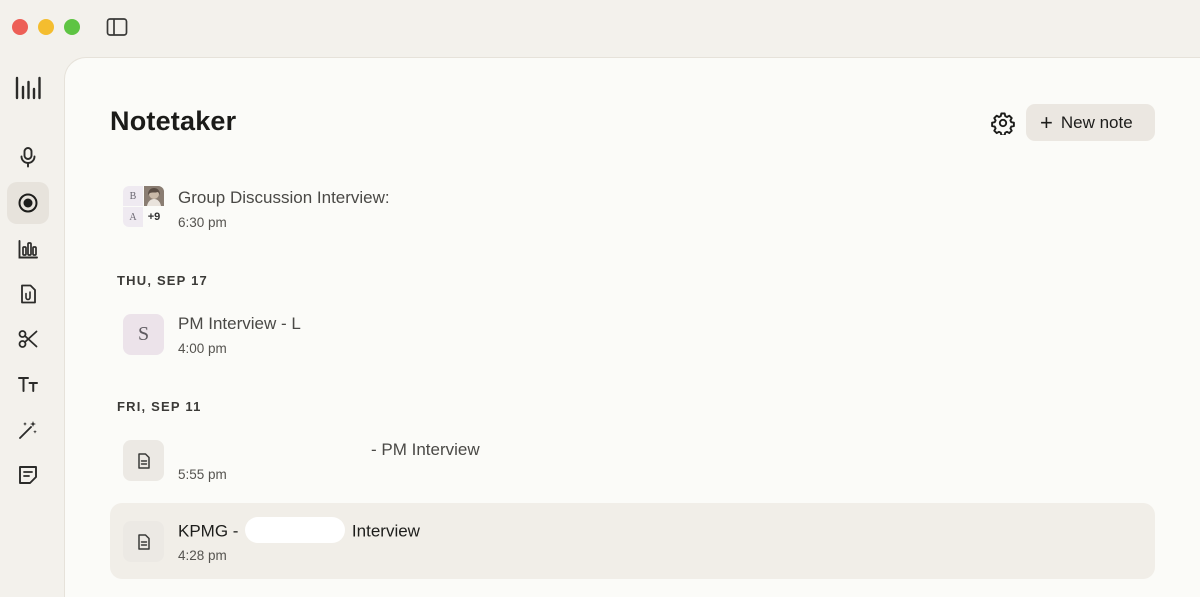  What do you see at coordinates (133, 196) in the screenshot?
I see `avatar: B` at bounding box center [133, 196].